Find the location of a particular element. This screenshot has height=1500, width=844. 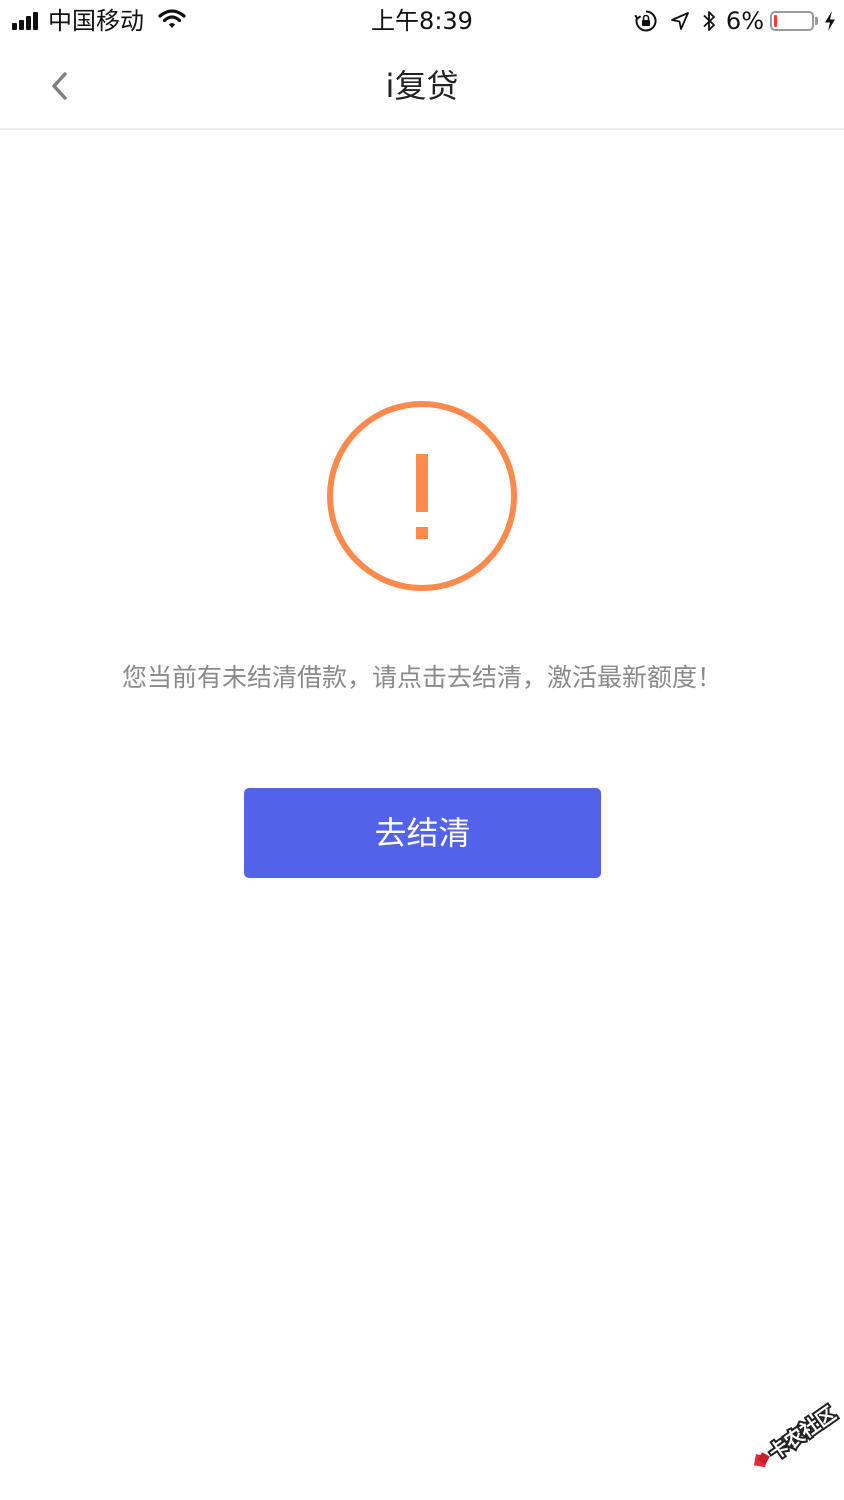

settle-button: 去结清 is located at coordinates (422, 833).